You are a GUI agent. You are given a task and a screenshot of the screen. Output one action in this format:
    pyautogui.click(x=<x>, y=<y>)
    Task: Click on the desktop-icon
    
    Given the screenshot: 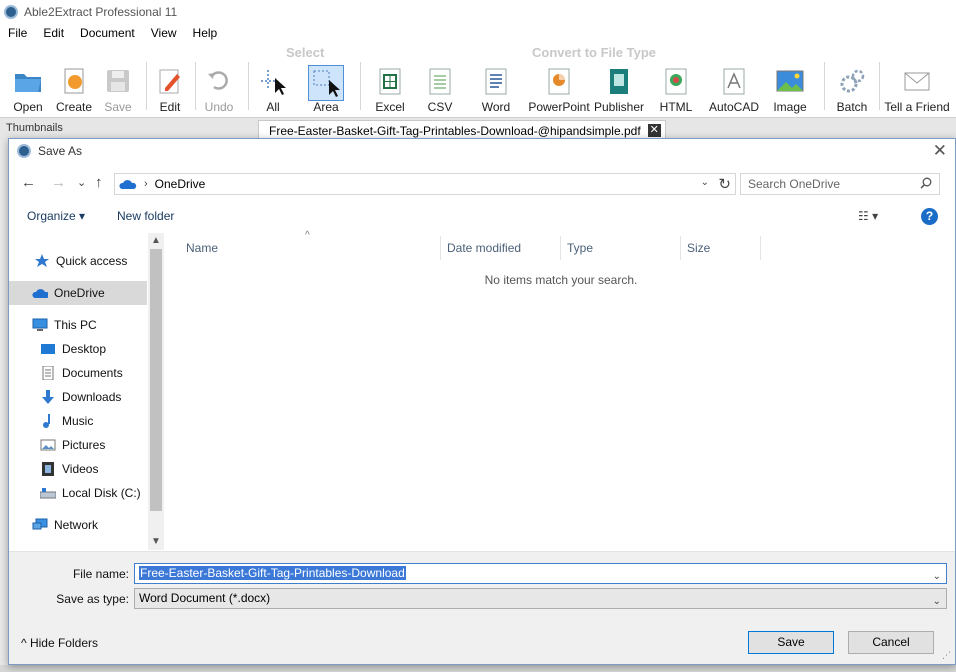 What is the action you would take?
    pyautogui.click(x=48, y=349)
    